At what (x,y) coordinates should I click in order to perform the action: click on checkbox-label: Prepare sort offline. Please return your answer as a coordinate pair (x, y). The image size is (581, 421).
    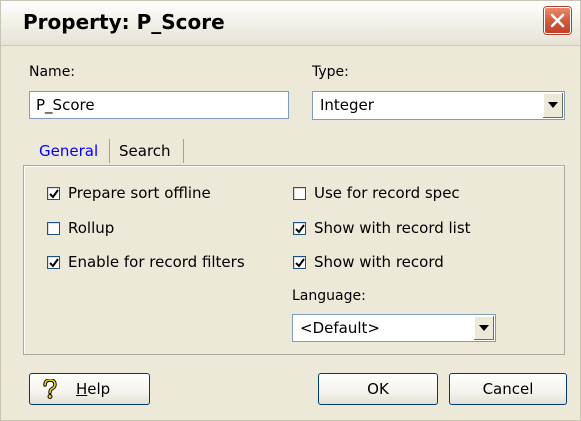
    Looking at the image, I should click on (139, 193).